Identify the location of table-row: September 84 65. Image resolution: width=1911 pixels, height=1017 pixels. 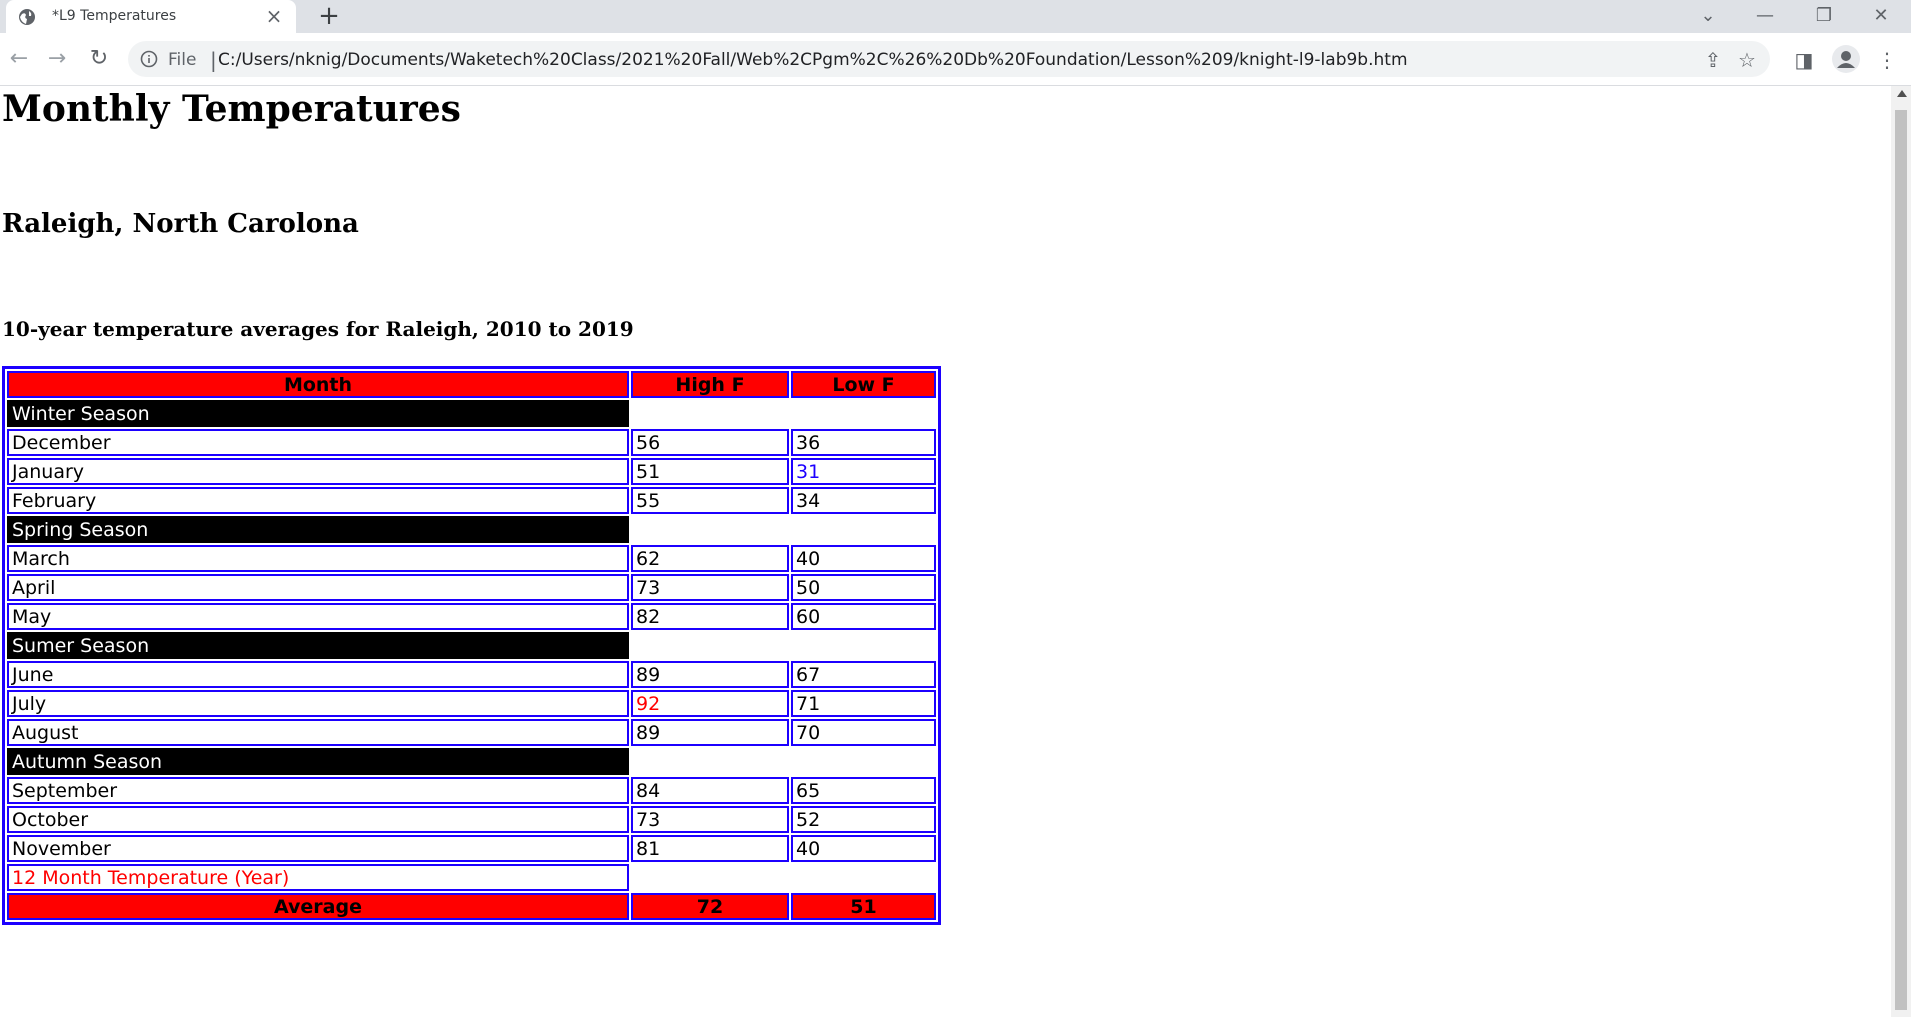
(471, 790).